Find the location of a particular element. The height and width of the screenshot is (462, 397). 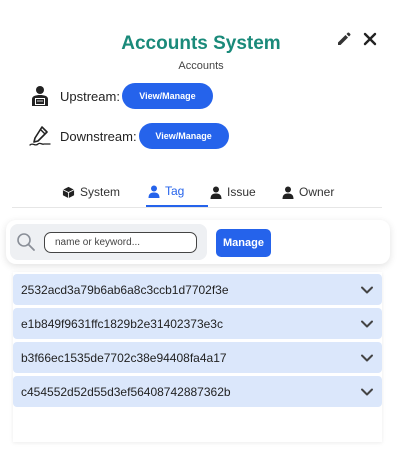

tab-system: System is located at coordinates (103, 192).